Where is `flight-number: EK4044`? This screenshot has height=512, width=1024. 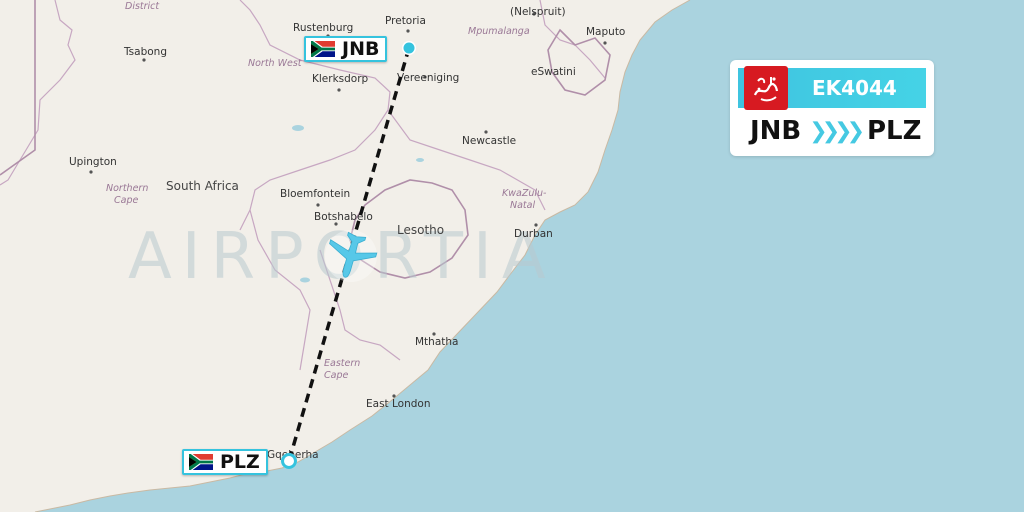
flight-number: EK4044 is located at coordinates (854, 88).